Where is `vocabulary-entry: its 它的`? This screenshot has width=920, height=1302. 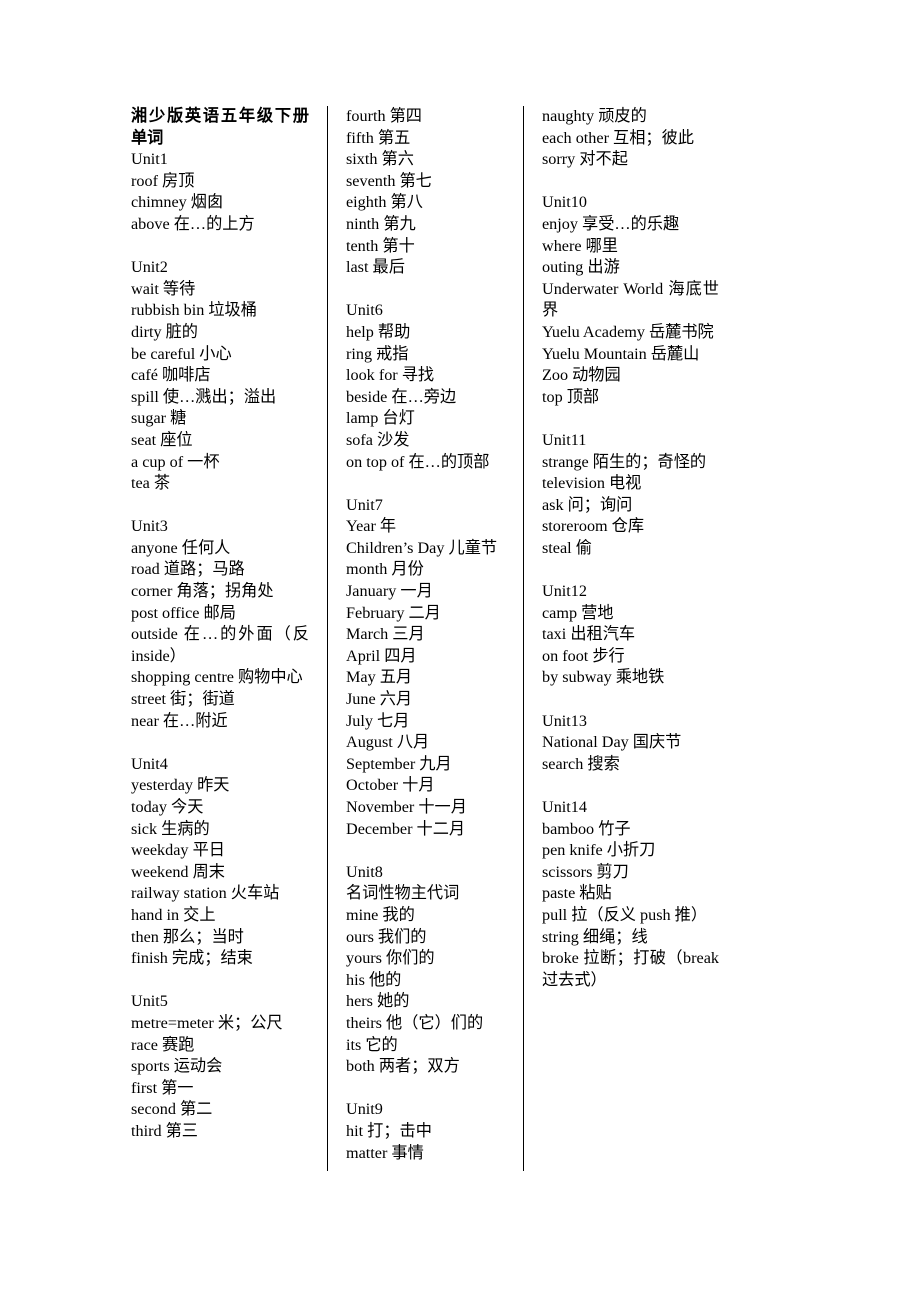
vocabulary-entry: its 它的 is located at coordinates (372, 1044).